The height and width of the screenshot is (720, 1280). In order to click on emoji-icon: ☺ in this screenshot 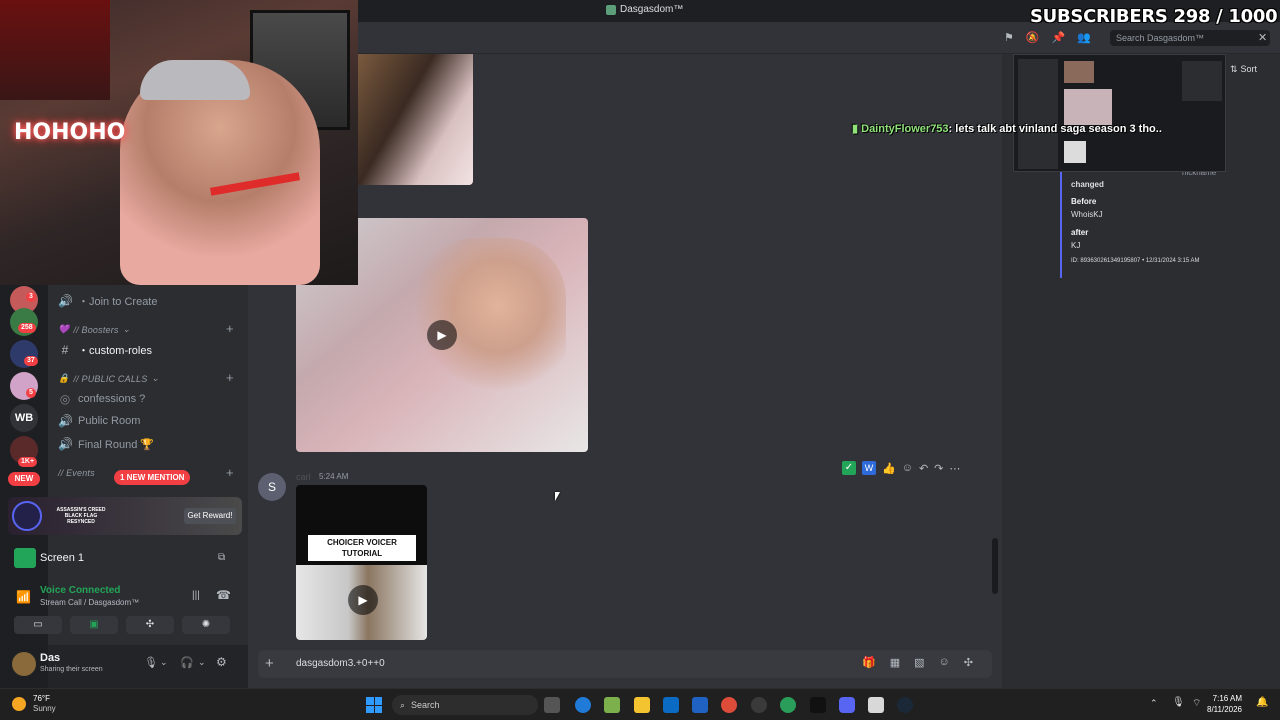, I will do `click(944, 662)`.